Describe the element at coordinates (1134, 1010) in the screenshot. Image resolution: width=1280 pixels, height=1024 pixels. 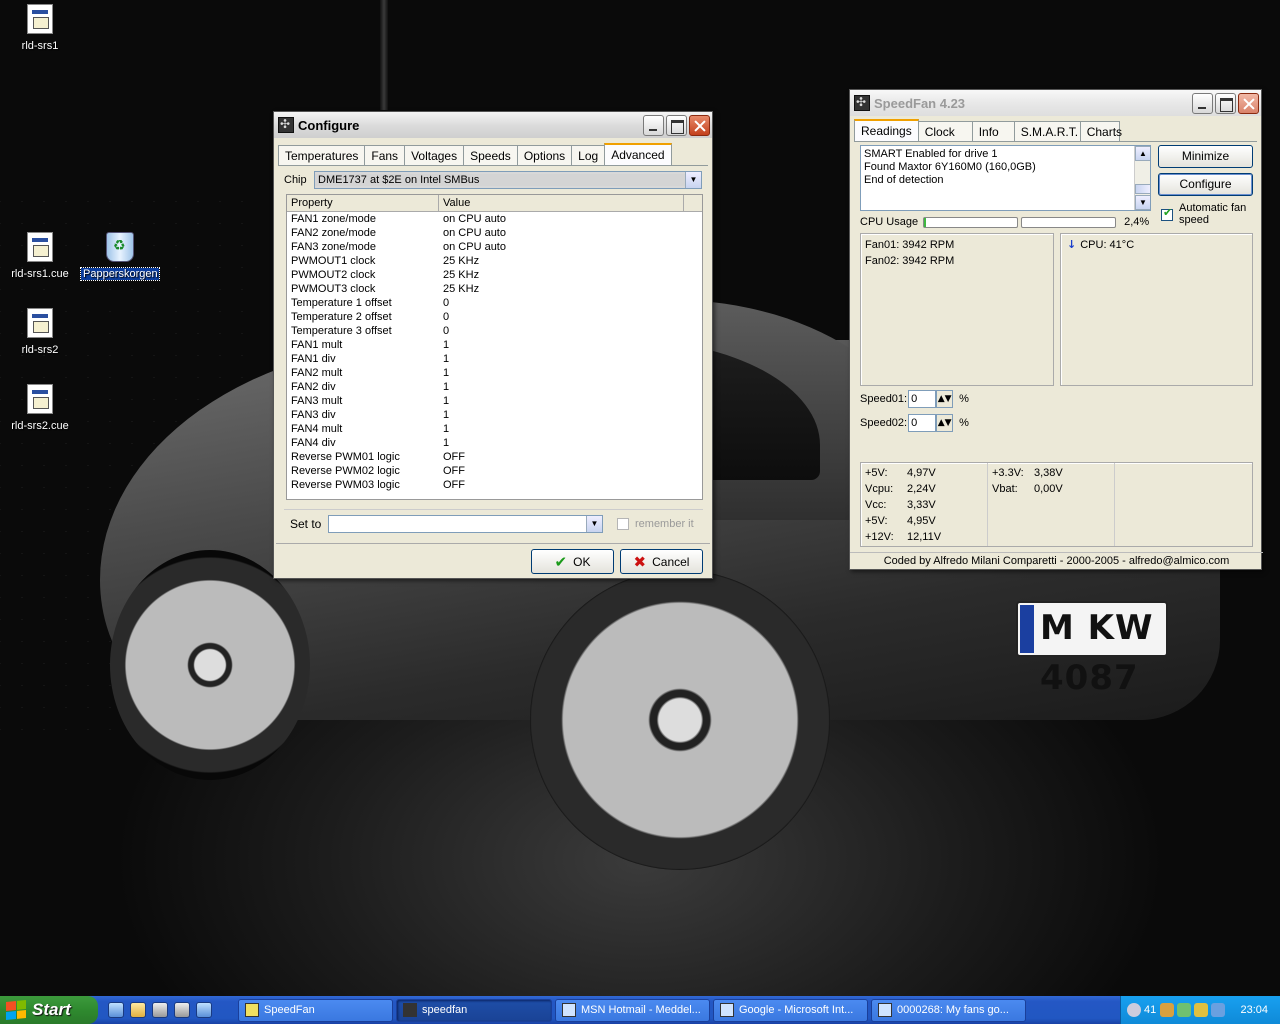
I see `tray-expand-icon` at that location.